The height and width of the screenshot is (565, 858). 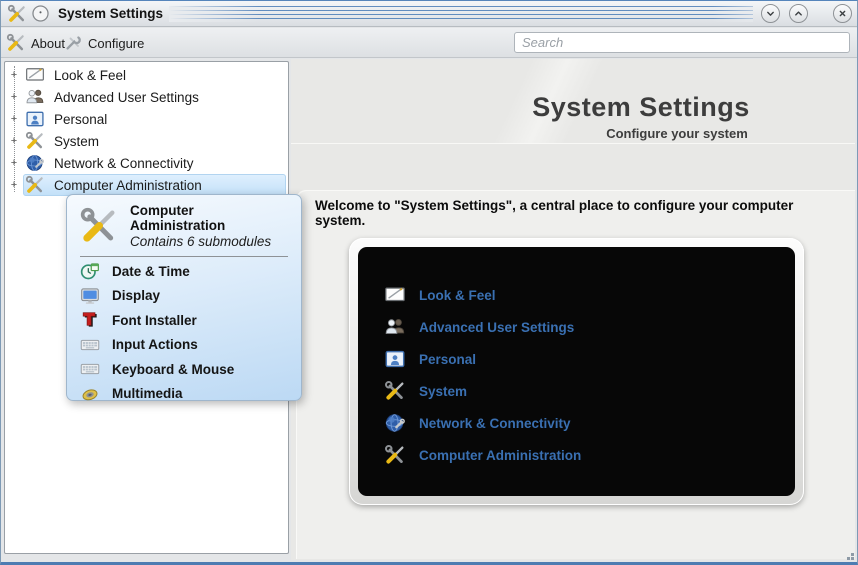 What do you see at coordinates (90, 271) in the screenshot?
I see `clock-calendar-icon` at bounding box center [90, 271].